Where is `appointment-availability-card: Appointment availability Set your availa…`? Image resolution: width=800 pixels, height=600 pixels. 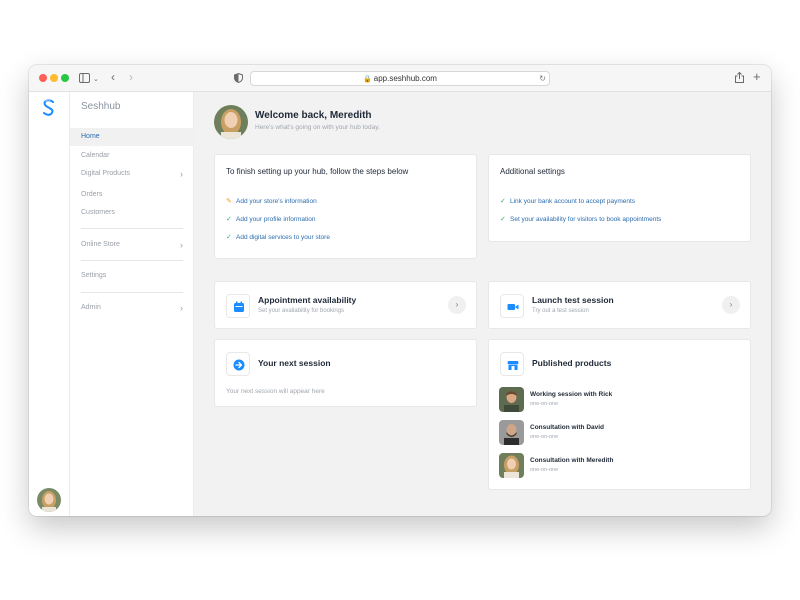
appointment-availability-card: Appointment availability Set your availa… is located at coordinates (345, 305).